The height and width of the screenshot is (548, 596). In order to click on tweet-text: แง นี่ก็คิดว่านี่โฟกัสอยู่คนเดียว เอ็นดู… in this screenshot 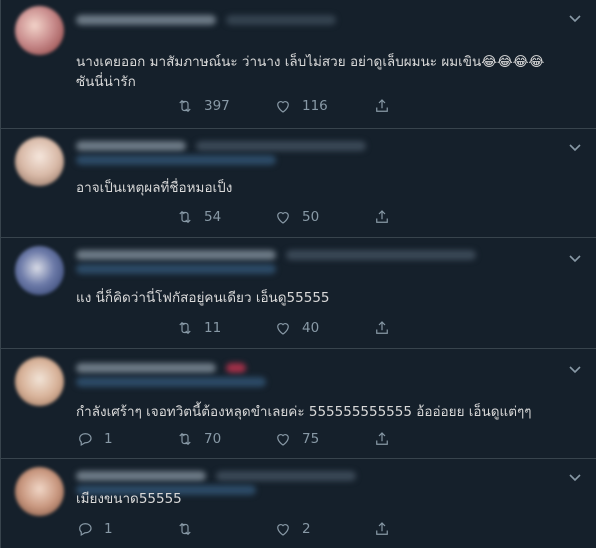, I will do `click(203, 298)`.